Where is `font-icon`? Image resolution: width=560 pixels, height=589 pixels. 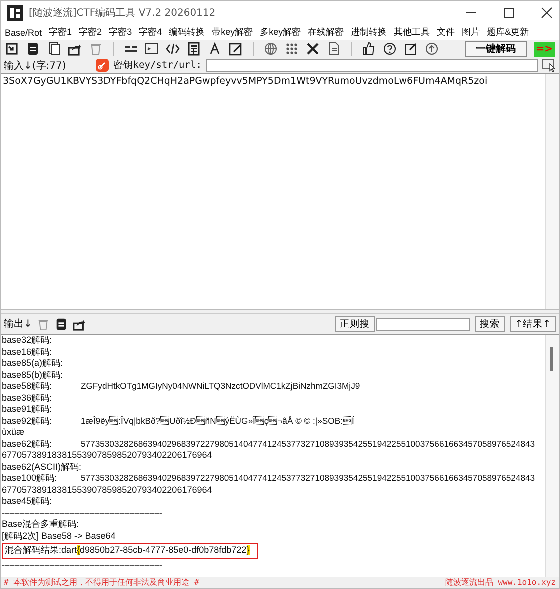
font-icon is located at coordinates (215, 49).